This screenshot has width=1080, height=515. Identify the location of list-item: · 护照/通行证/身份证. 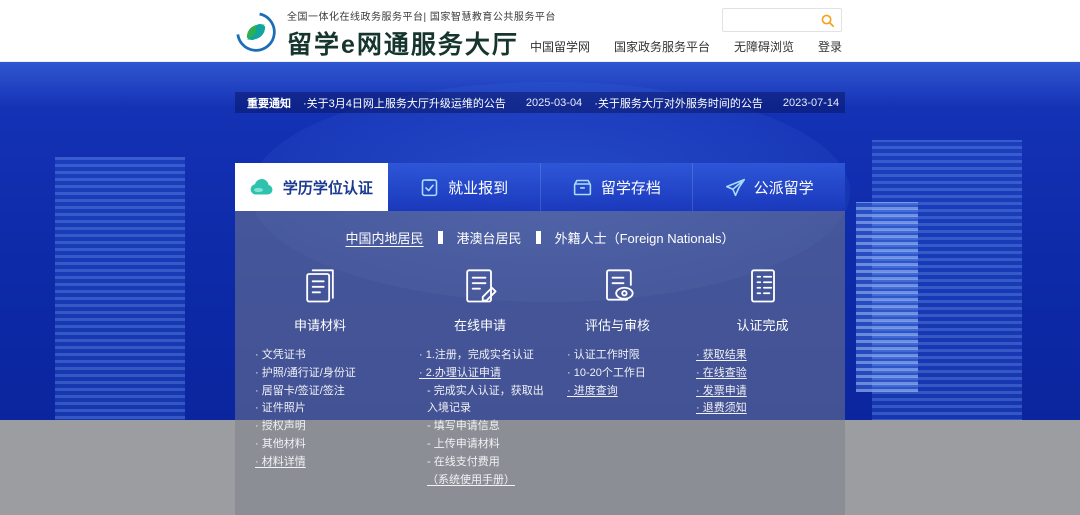
(305, 372).